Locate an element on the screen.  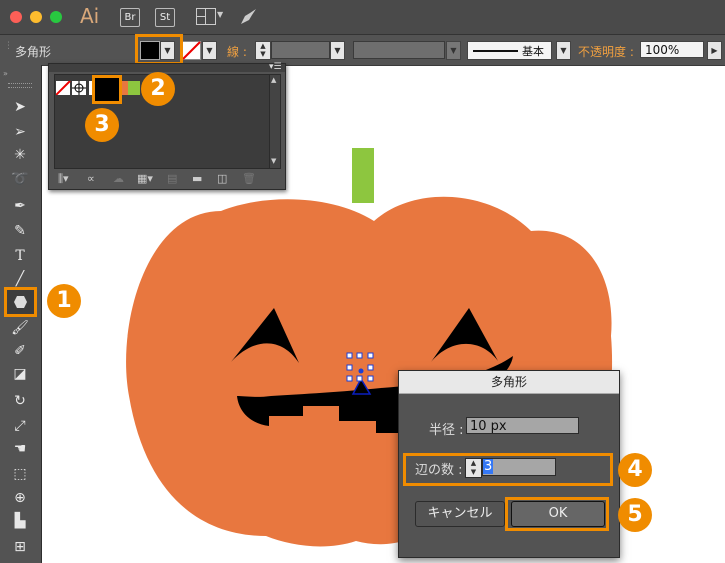
type-tool-icon: T is located at coordinates (20, 256).